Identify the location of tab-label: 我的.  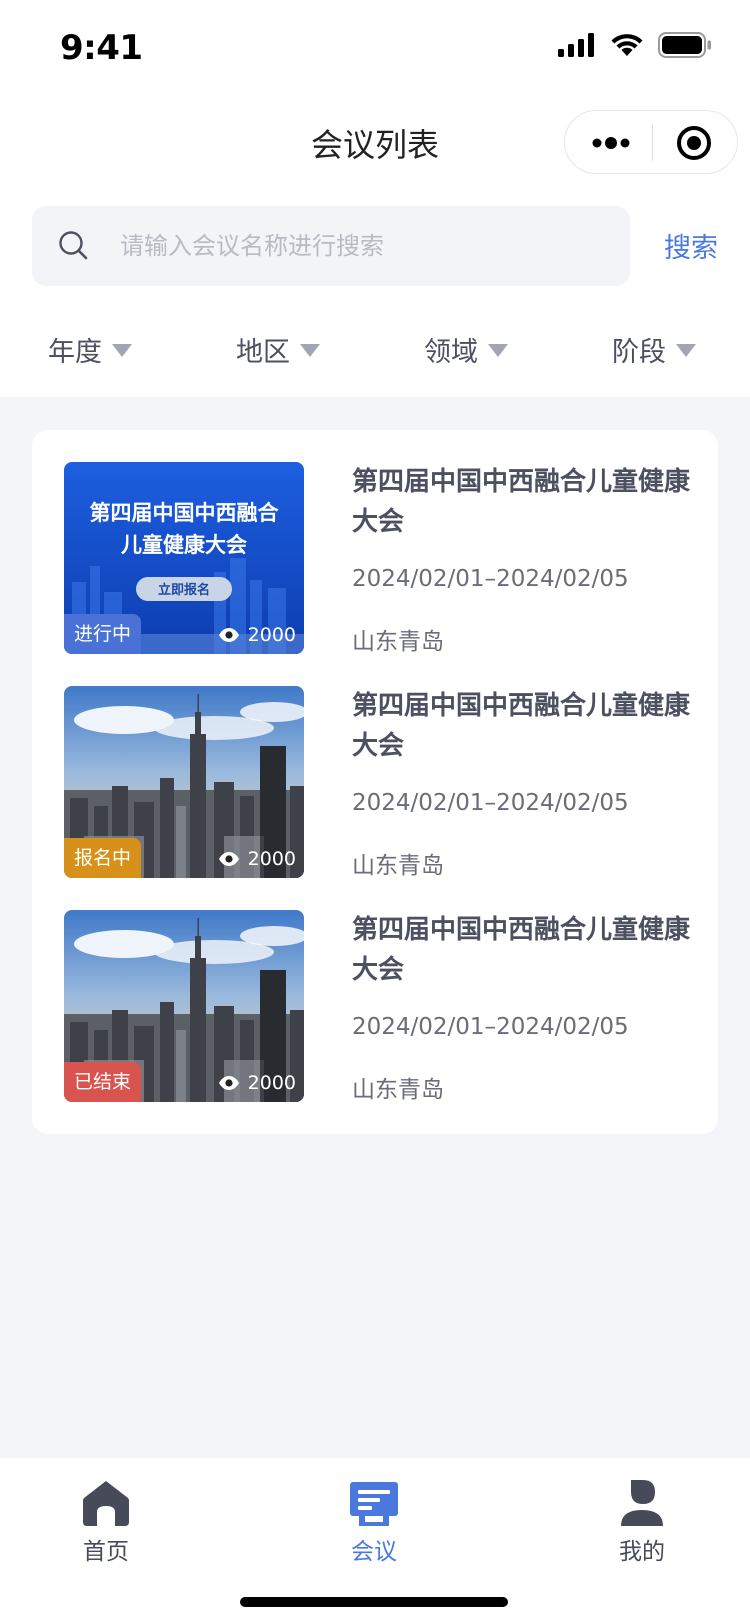
(642, 1552).